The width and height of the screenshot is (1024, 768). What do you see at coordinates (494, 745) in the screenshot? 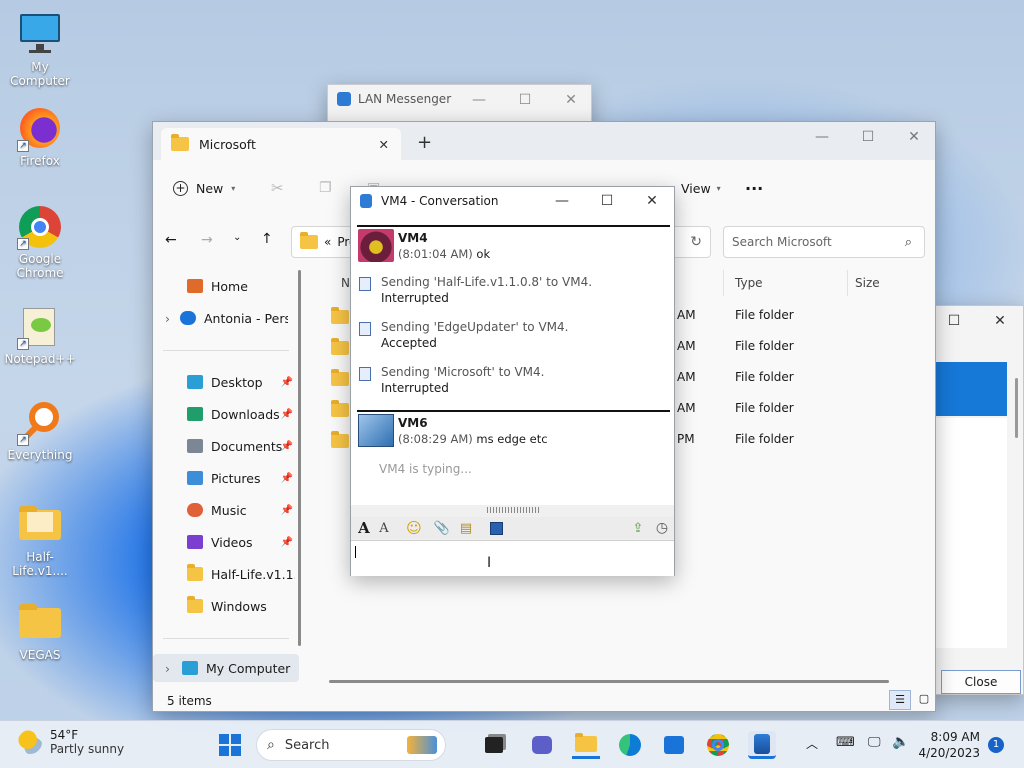
I see `task-view-button` at bounding box center [494, 745].